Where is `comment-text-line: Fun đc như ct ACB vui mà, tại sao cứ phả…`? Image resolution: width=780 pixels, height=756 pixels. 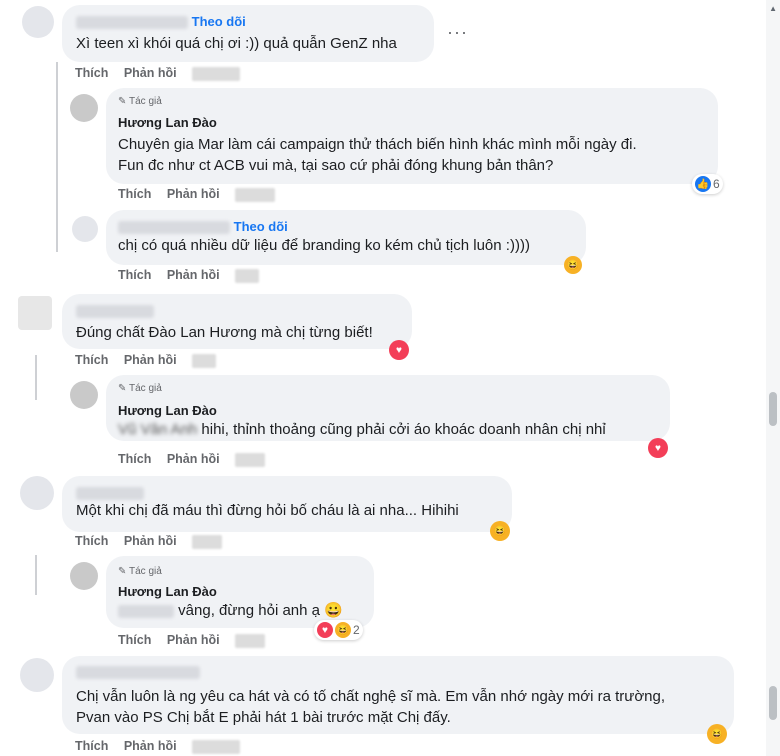 comment-text-line: Fun đc như ct ACB vui mà, tại sao cứ phả… is located at coordinates (336, 165).